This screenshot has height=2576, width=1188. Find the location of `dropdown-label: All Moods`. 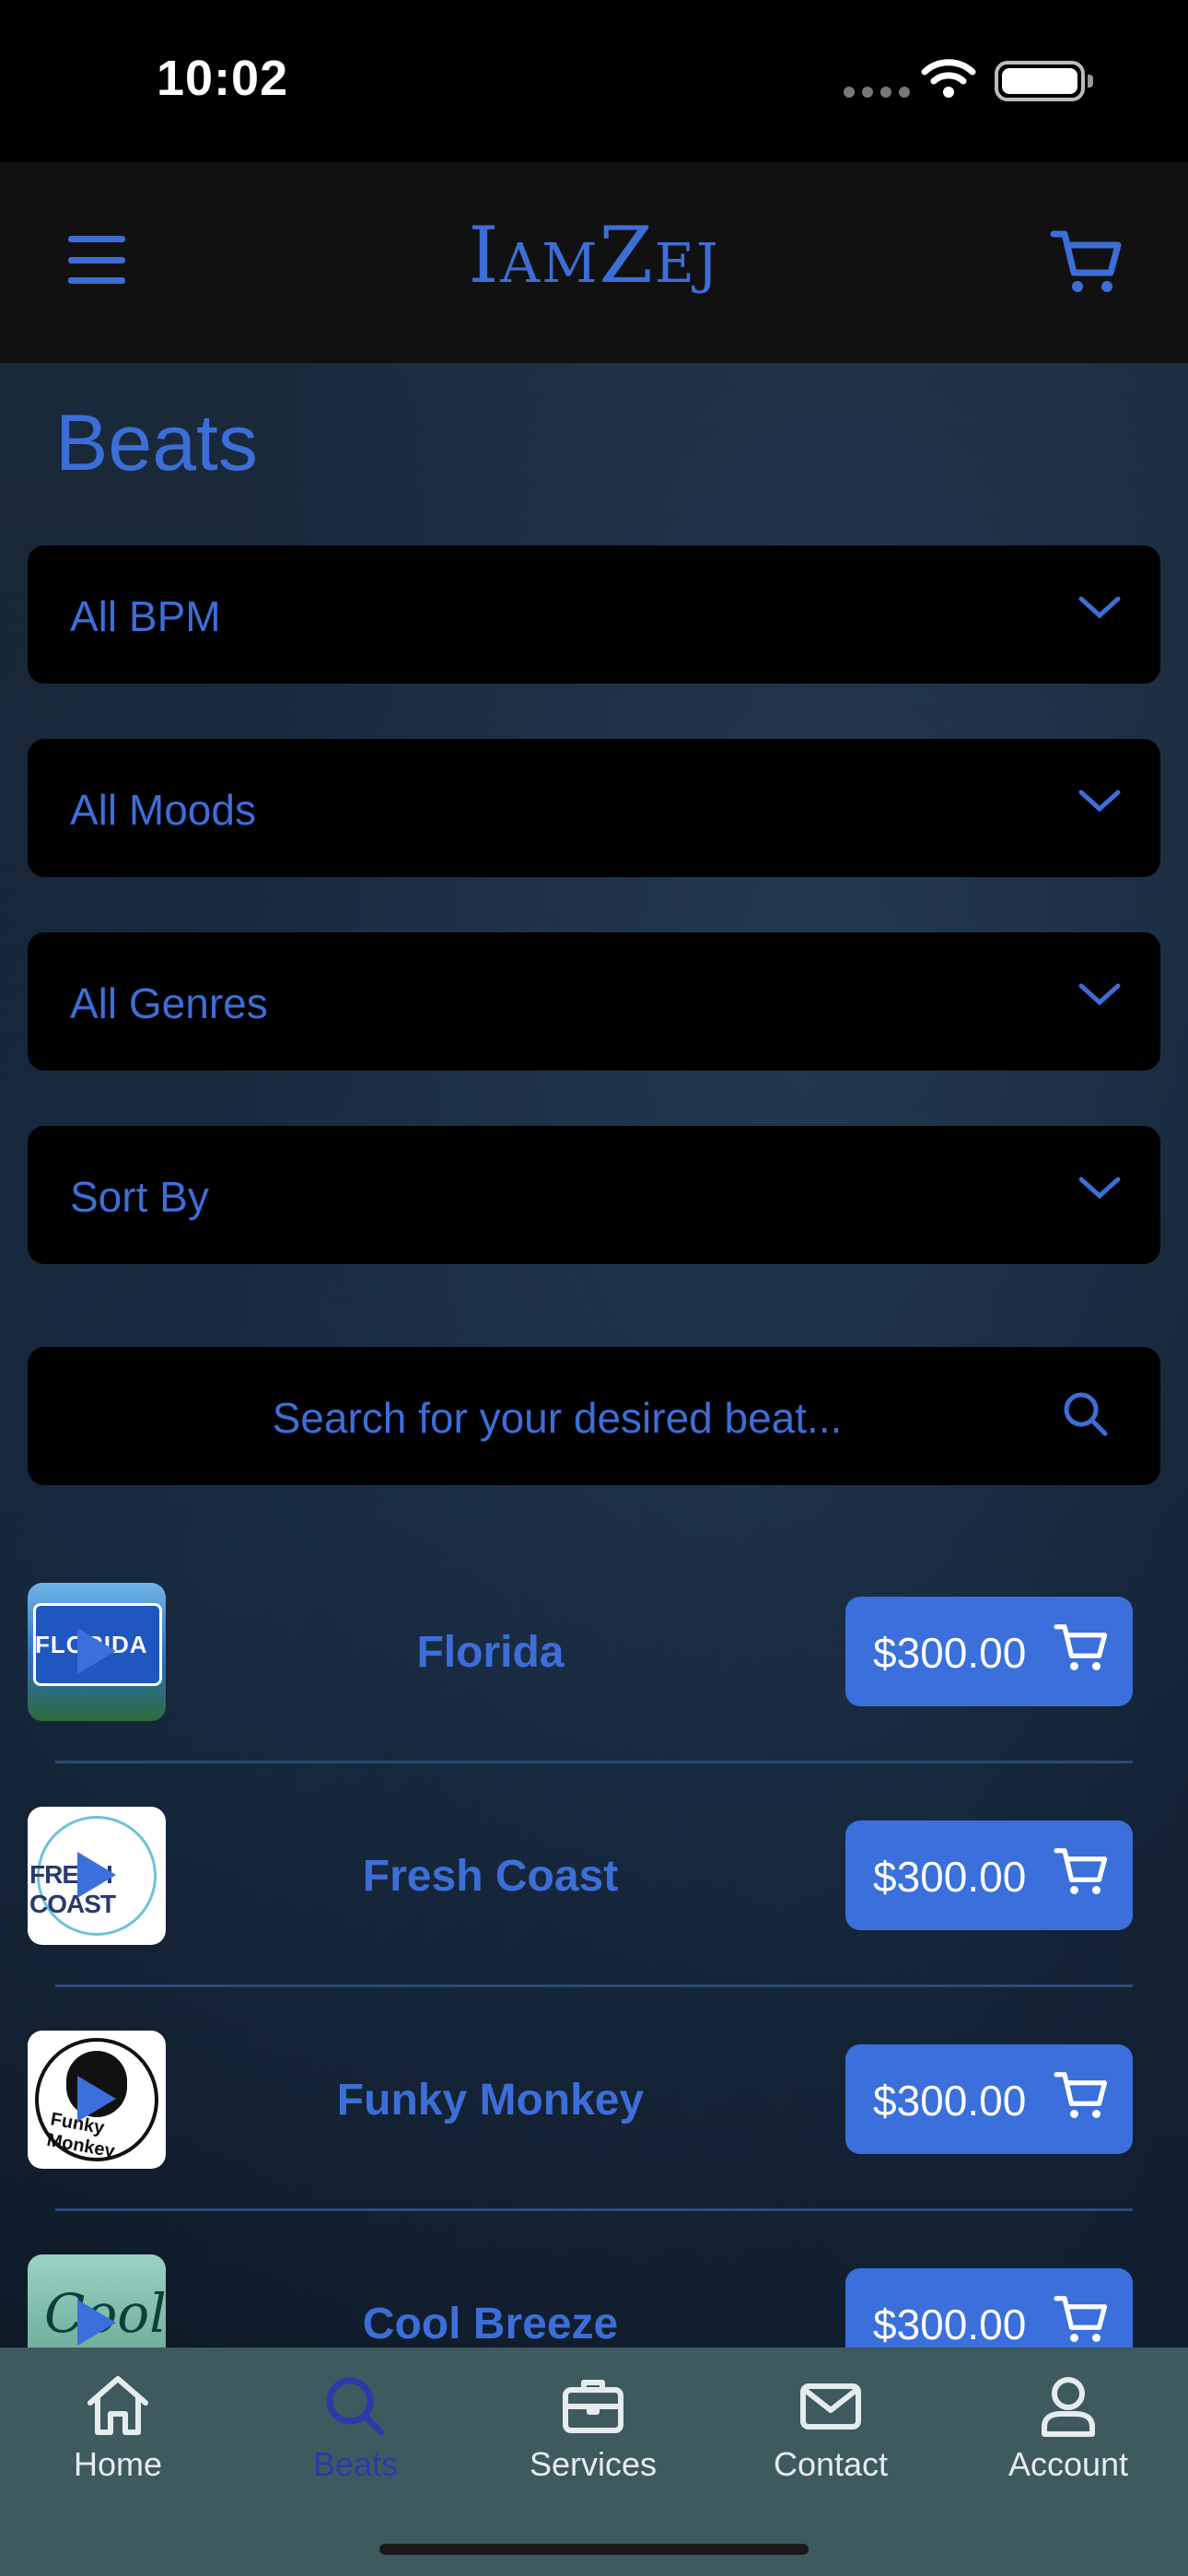

dropdown-label: All Moods is located at coordinates (163, 810).